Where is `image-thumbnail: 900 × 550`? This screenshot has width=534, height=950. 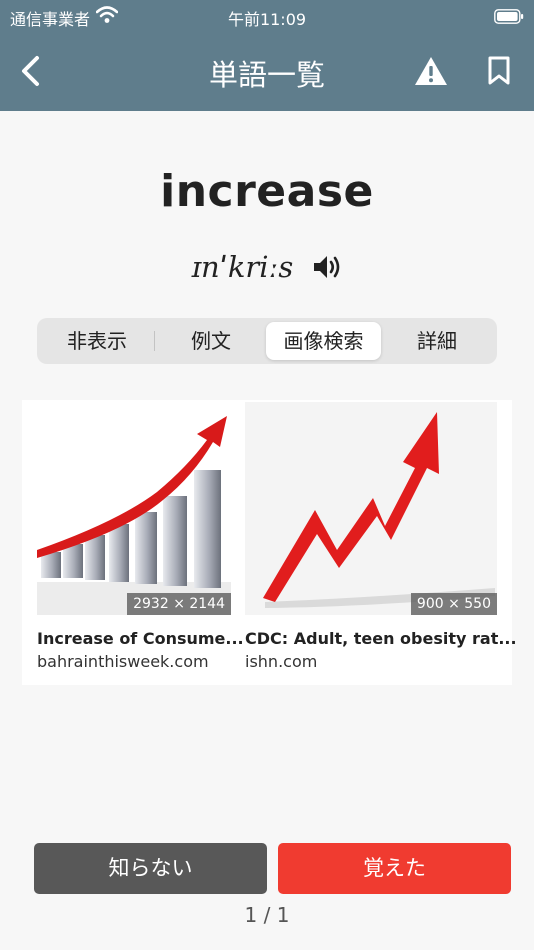
image-thumbnail: 900 × 550 is located at coordinates (371, 508).